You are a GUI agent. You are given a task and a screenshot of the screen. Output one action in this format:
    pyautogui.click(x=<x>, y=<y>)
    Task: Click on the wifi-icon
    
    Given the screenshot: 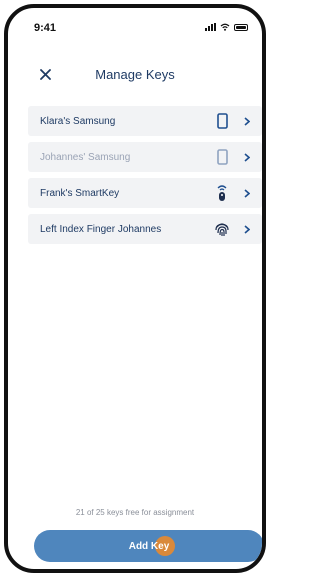 What is the action you would take?
    pyautogui.click(x=225, y=27)
    